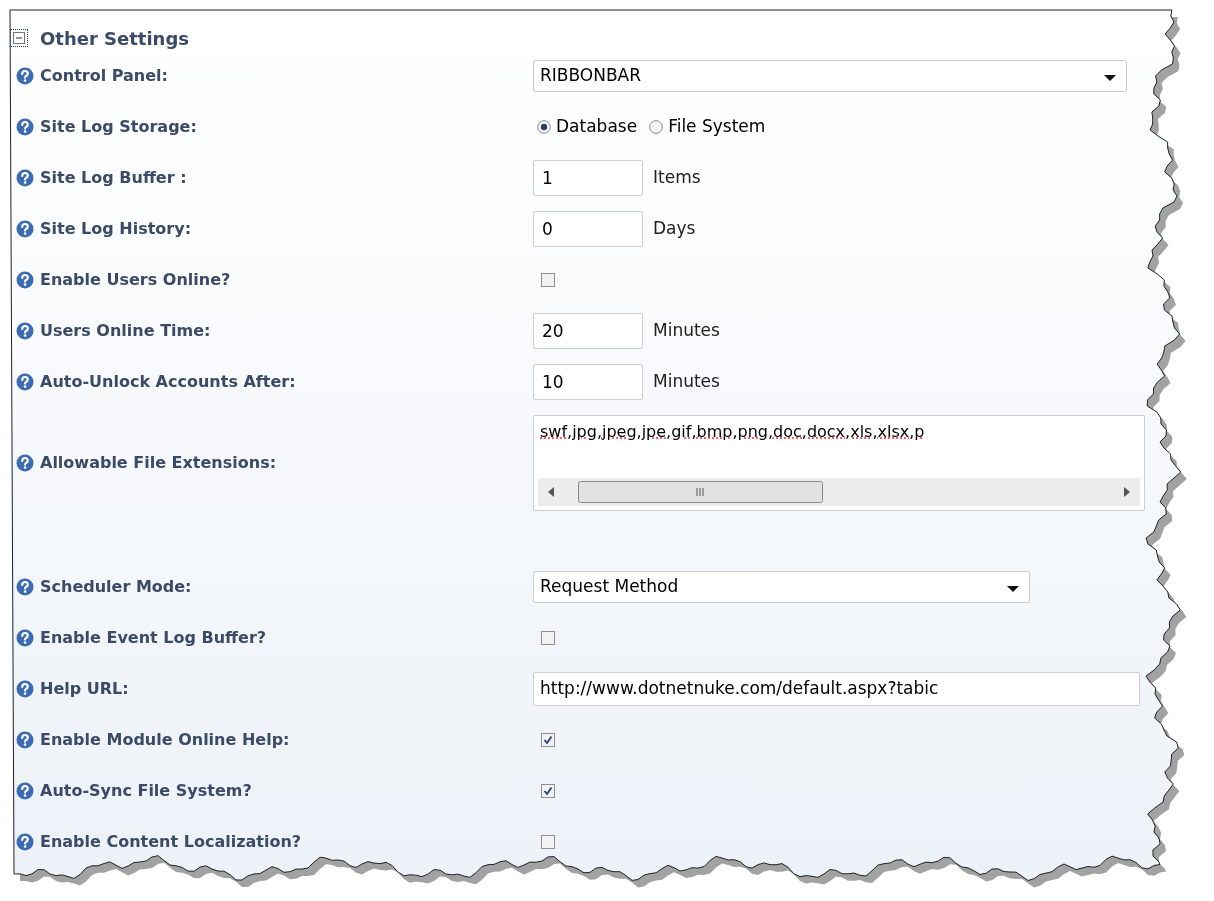 Image resolution: width=1214 pixels, height=901 pixels. What do you see at coordinates (104, 75) in the screenshot?
I see `field-label: Control Panel:` at bounding box center [104, 75].